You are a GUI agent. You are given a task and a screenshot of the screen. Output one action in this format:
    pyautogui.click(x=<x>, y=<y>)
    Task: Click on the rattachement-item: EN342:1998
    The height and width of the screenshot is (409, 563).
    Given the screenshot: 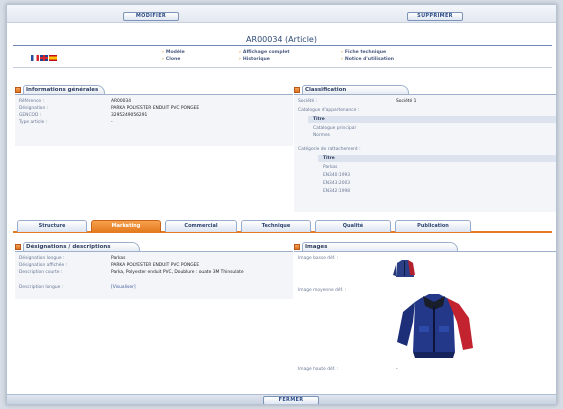 What is the action you would take?
    pyautogui.click(x=337, y=191)
    